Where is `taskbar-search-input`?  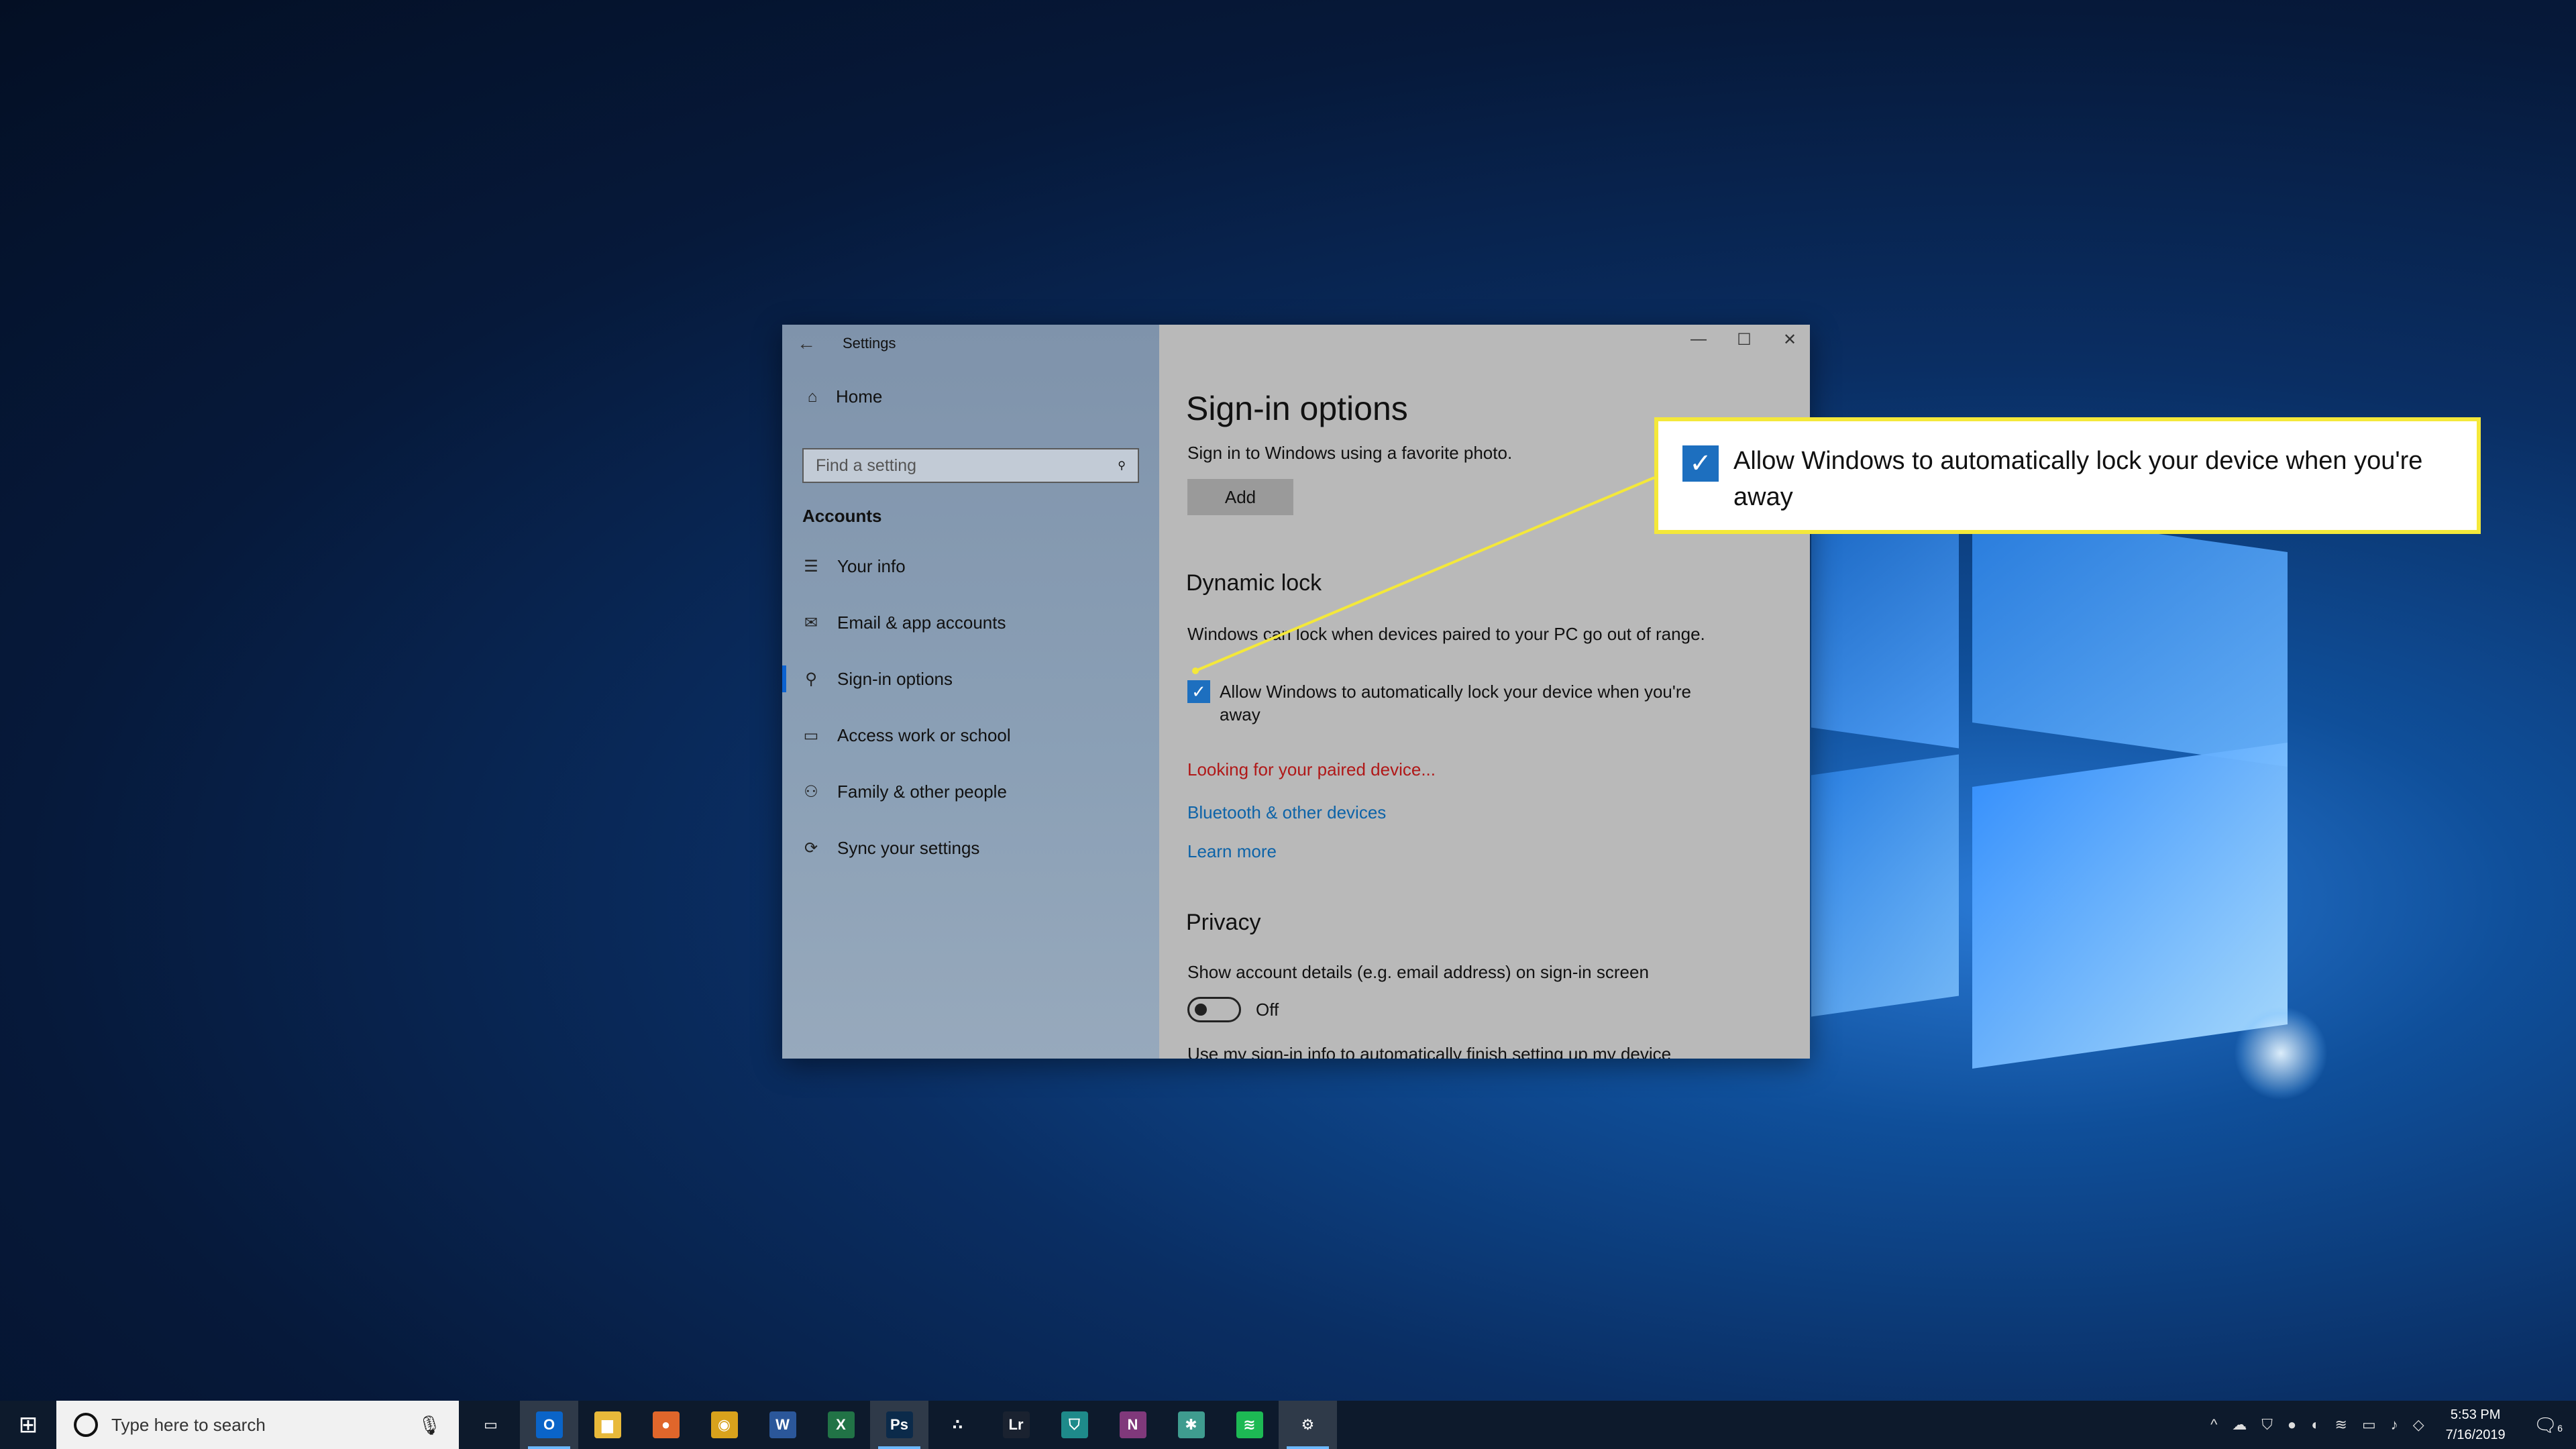 taskbar-search-input is located at coordinates (258, 1425).